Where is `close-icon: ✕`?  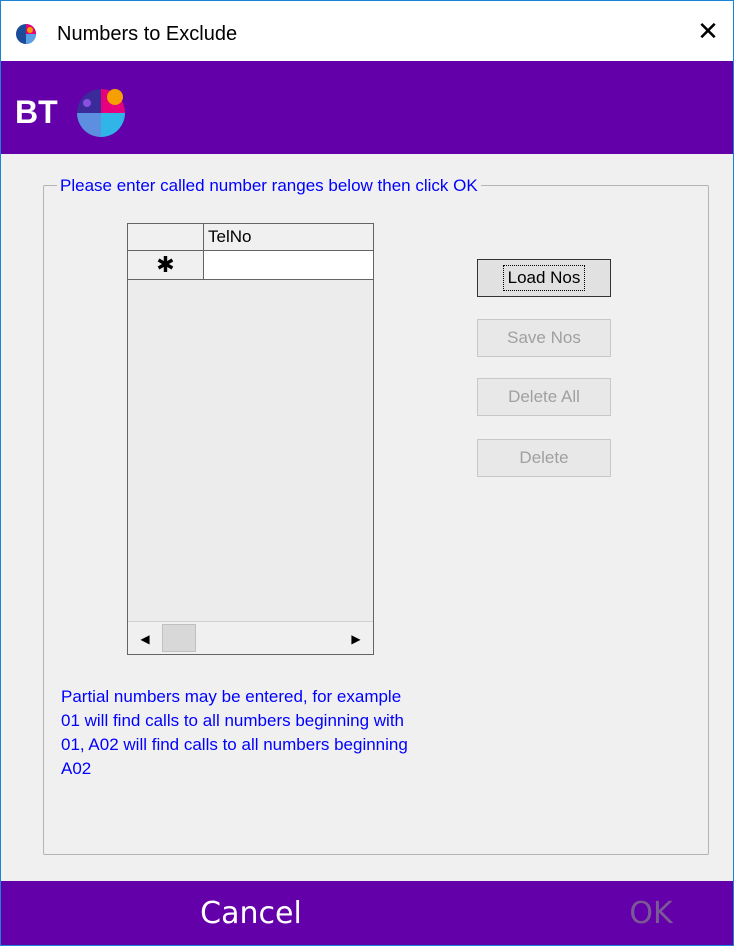 close-icon: ✕ is located at coordinates (708, 30).